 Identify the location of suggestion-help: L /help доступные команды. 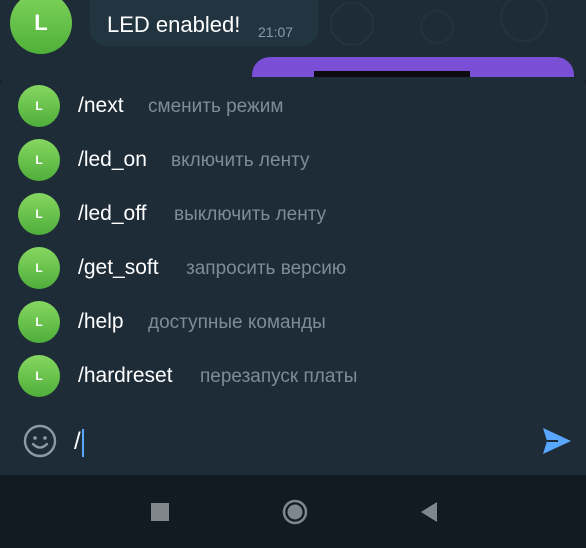
(293, 322).